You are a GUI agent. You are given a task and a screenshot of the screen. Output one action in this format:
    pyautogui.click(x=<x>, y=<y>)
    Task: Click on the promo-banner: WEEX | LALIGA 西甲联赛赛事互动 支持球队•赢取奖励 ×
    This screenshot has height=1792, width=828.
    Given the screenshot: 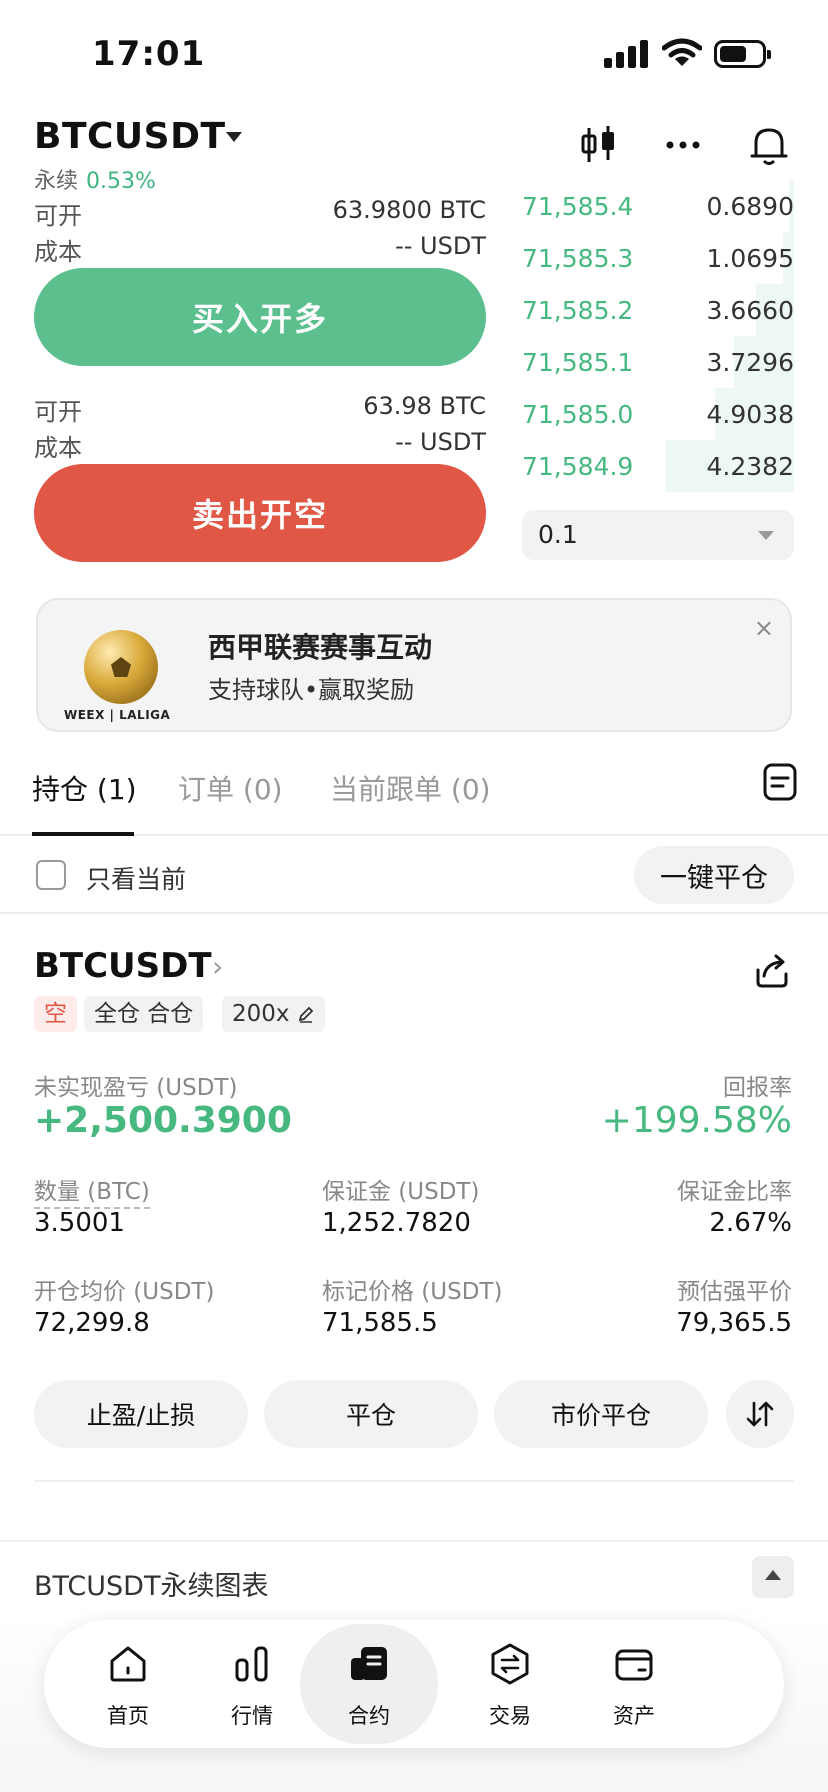 What is the action you would take?
    pyautogui.click(x=414, y=665)
    